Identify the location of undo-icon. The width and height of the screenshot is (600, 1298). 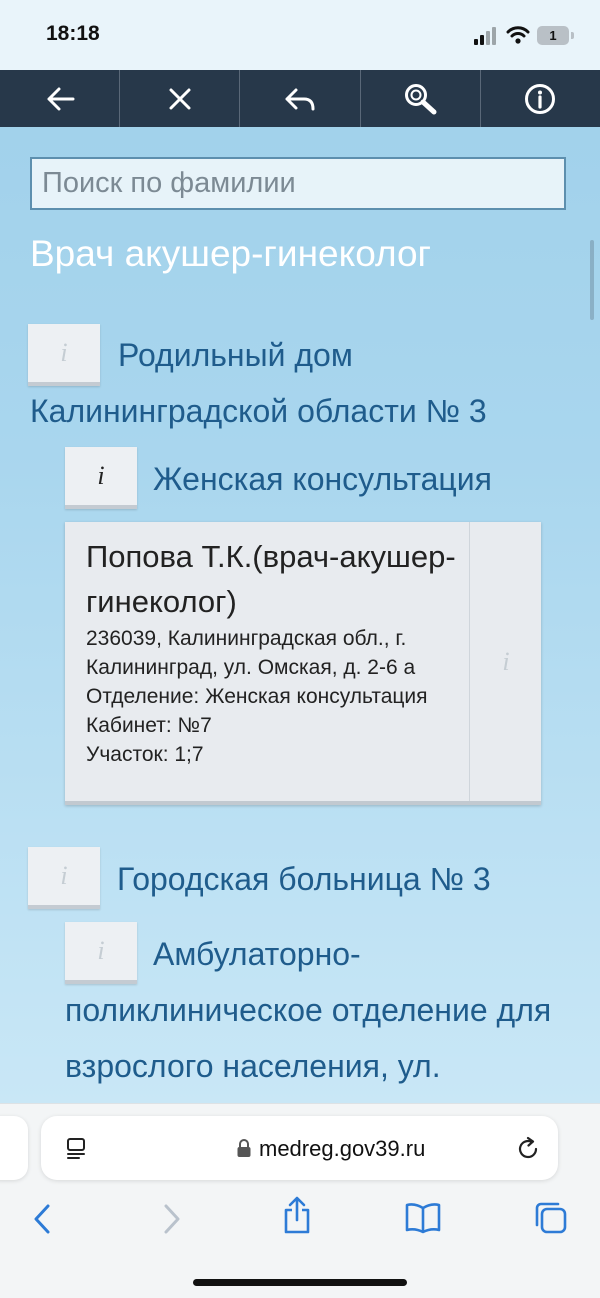
(300, 99).